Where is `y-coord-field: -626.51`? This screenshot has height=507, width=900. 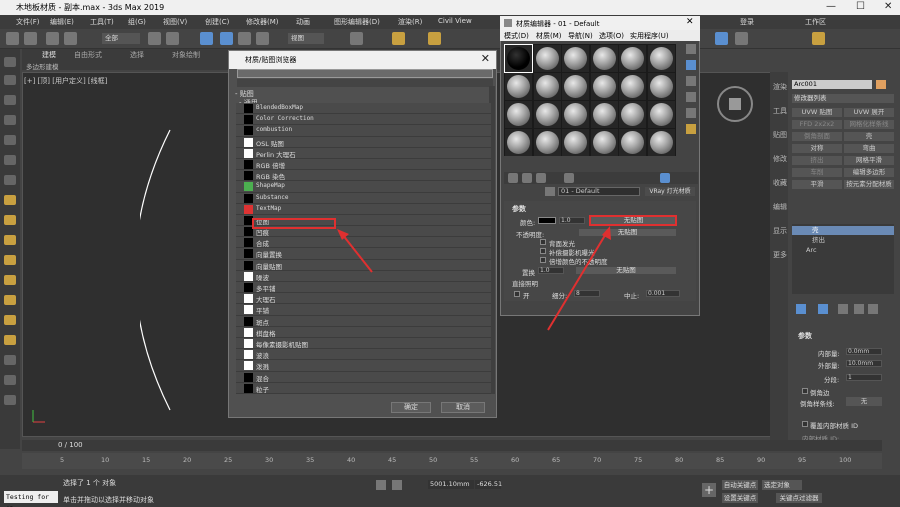 y-coord-field: -626.51 is located at coordinates (488, 484).